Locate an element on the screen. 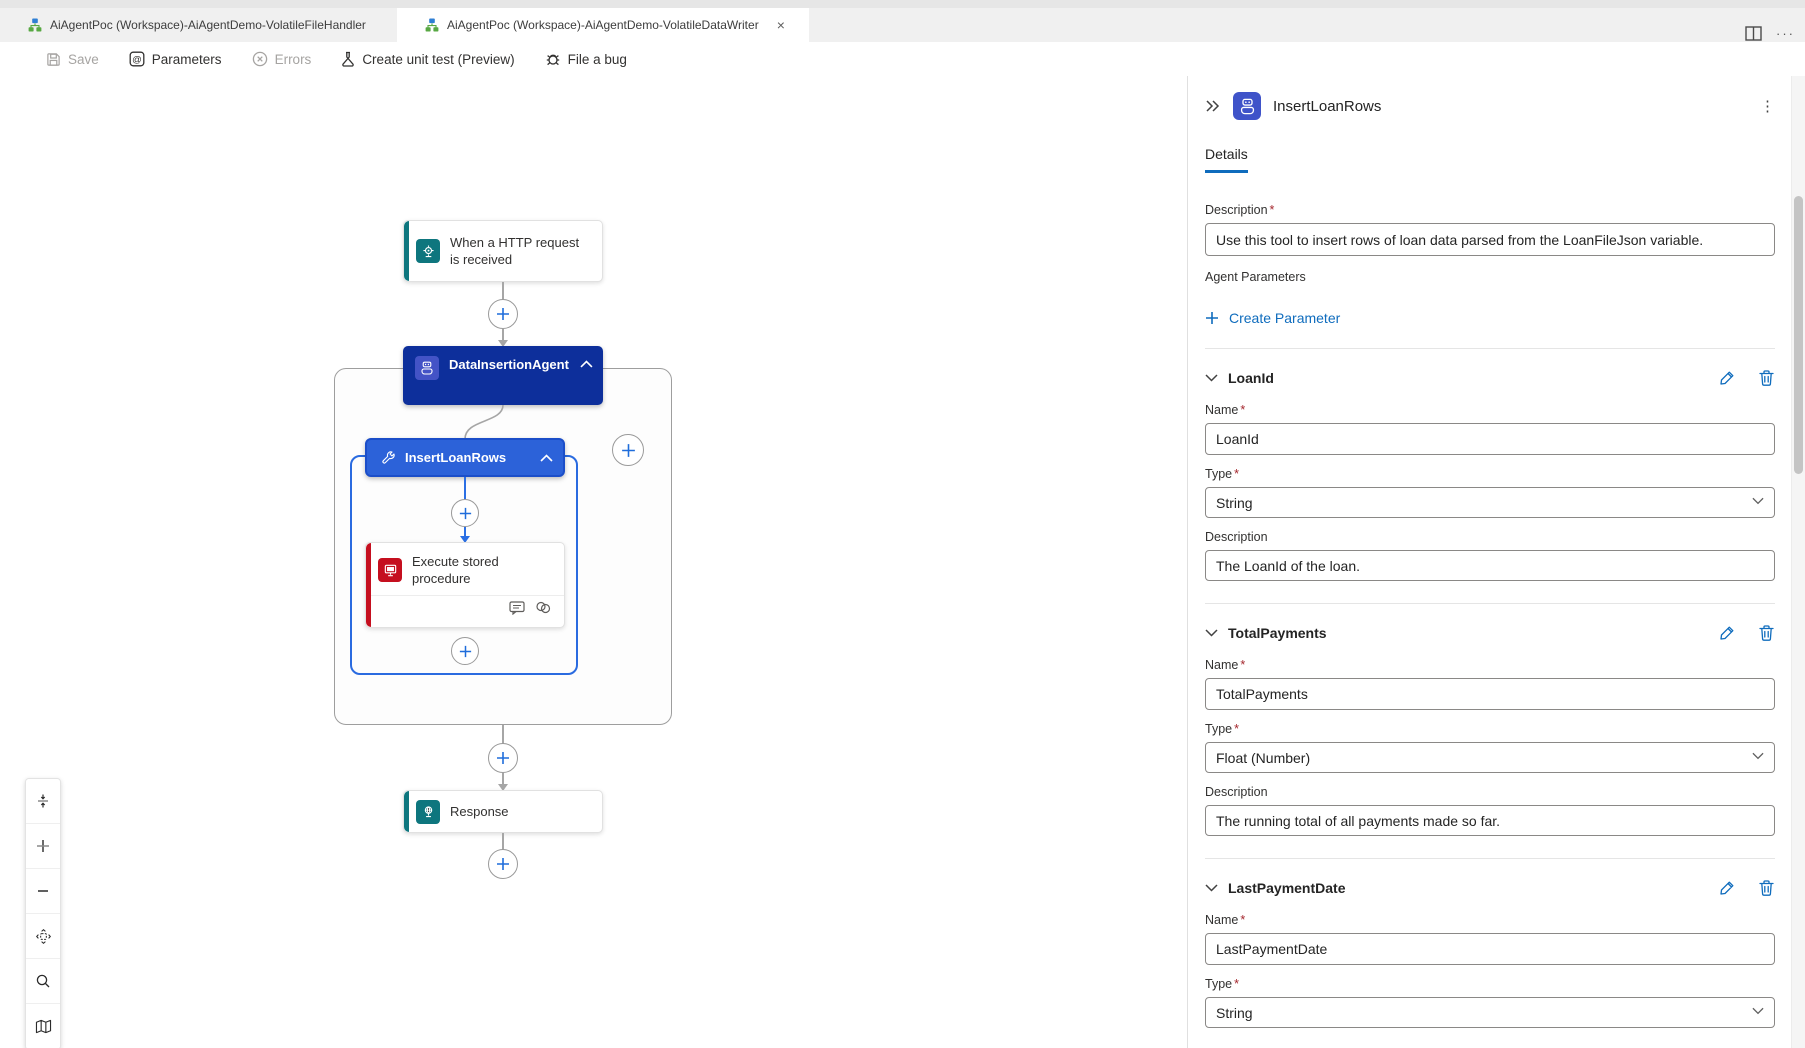 The image size is (1805, 1048). param-type-select: Float (Number) is located at coordinates (1490, 757).